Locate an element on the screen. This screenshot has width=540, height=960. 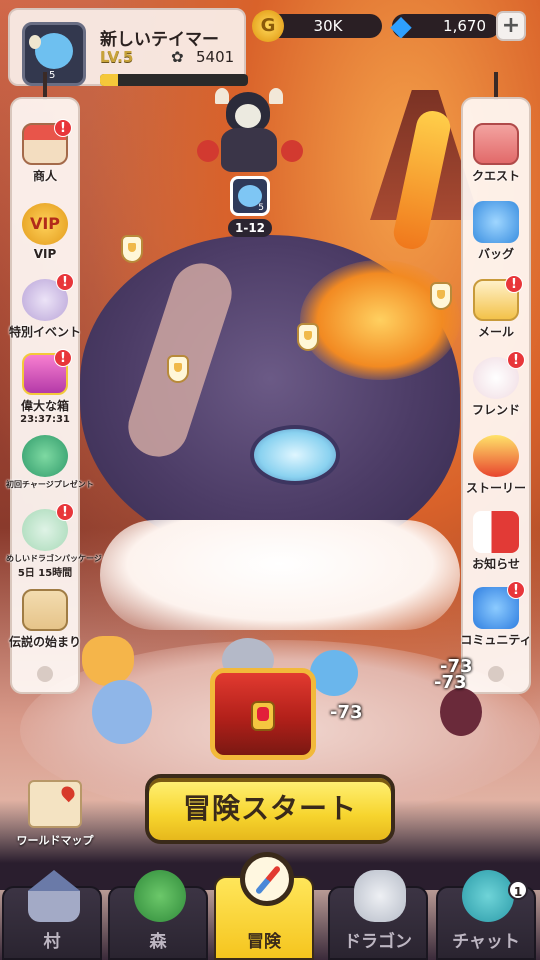
tab-label: チャット is located at coordinates (486, 942).